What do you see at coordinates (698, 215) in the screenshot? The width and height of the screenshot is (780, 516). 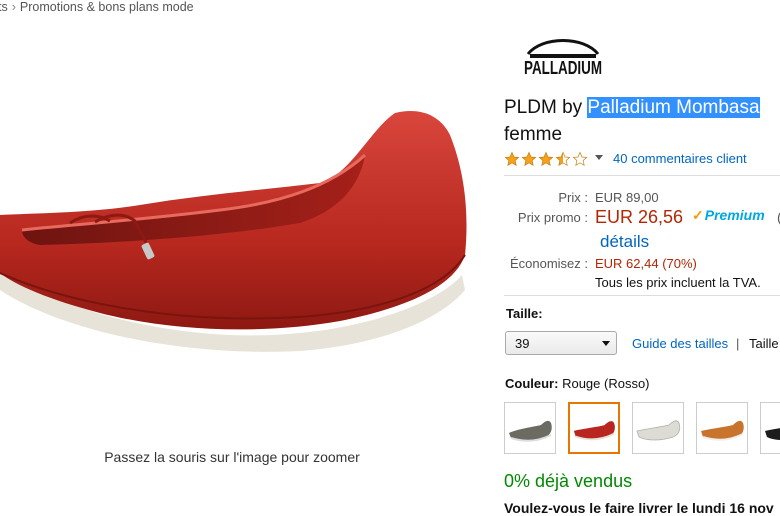 I see `prime-check-icon: ✓` at bounding box center [698, 215].